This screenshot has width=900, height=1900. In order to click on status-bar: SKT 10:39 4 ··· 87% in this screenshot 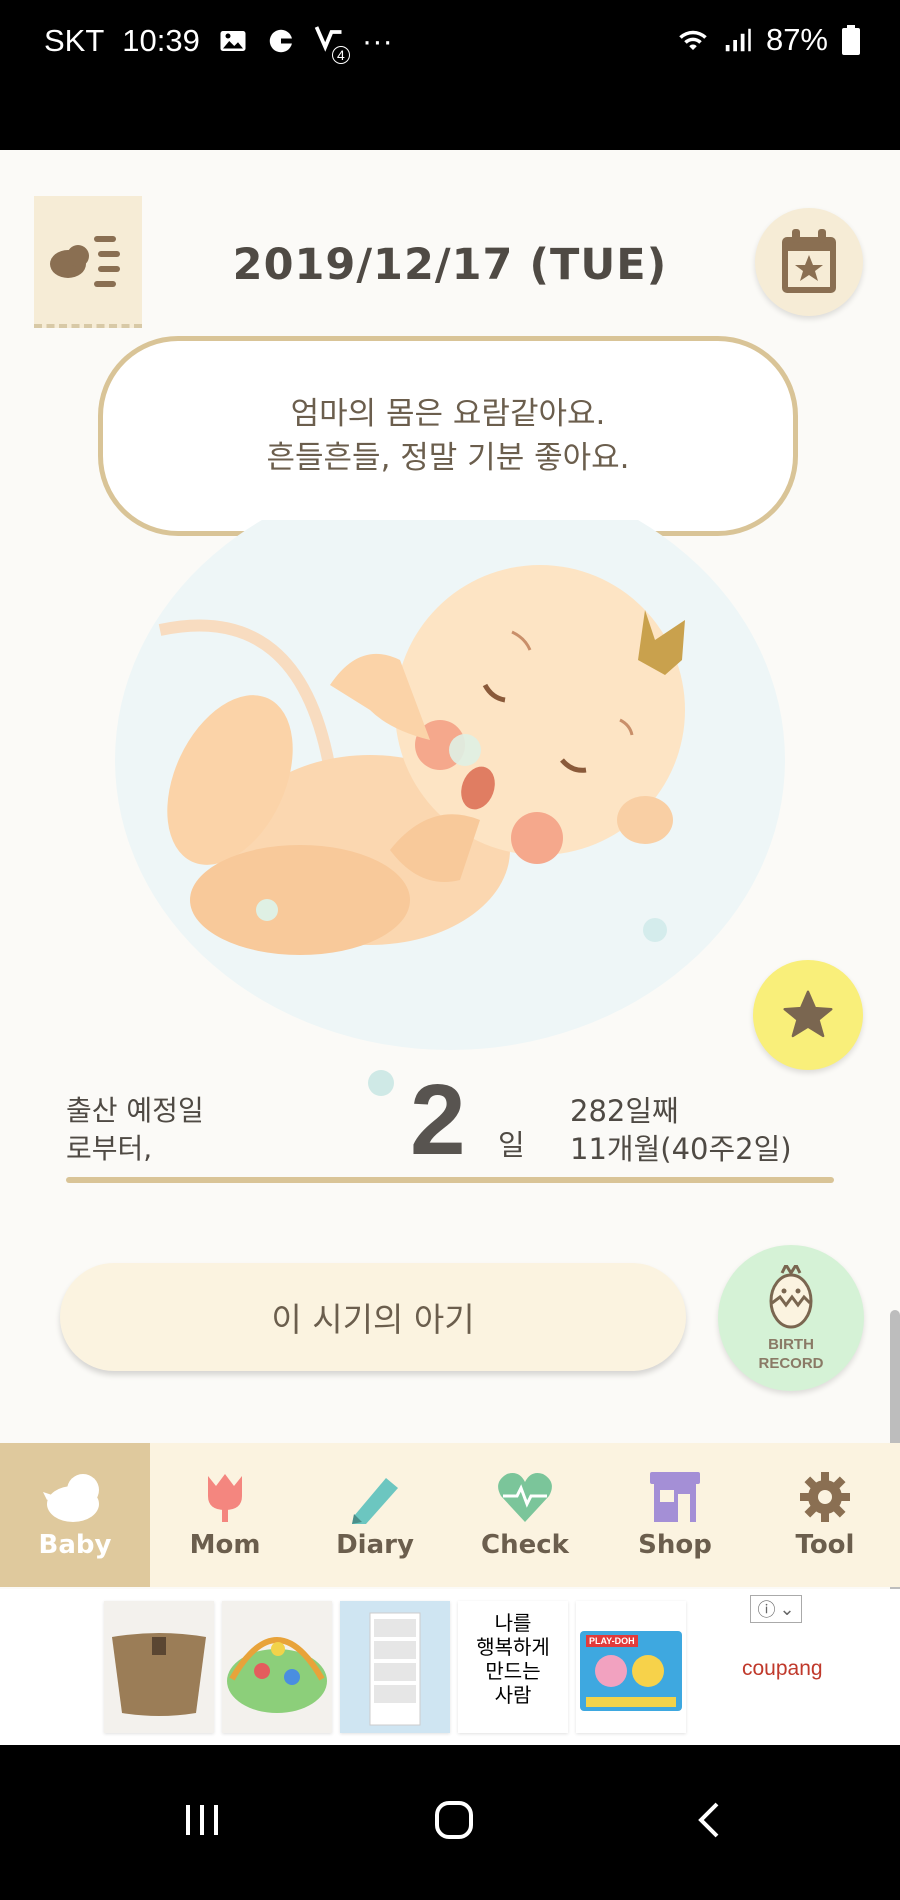, I will do `click(450, 75)`.